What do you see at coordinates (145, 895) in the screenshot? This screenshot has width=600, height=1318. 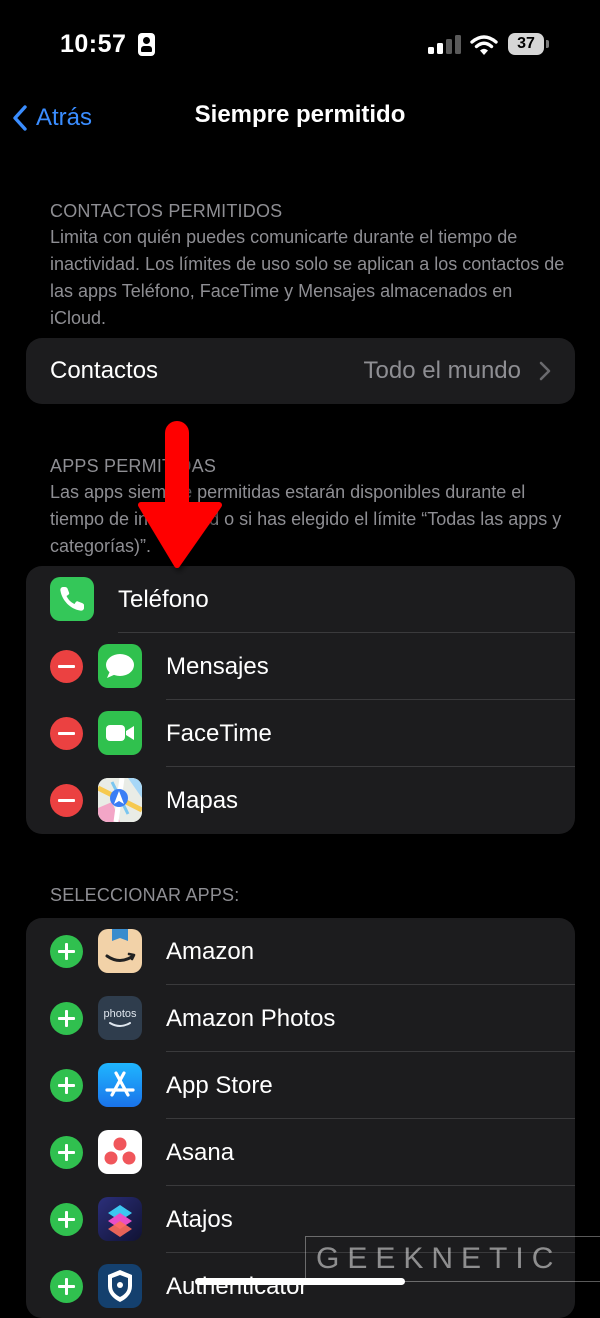 I see `select-apps-section-header: SELECCIONAR APPS:` at bounding box center [145, 895].